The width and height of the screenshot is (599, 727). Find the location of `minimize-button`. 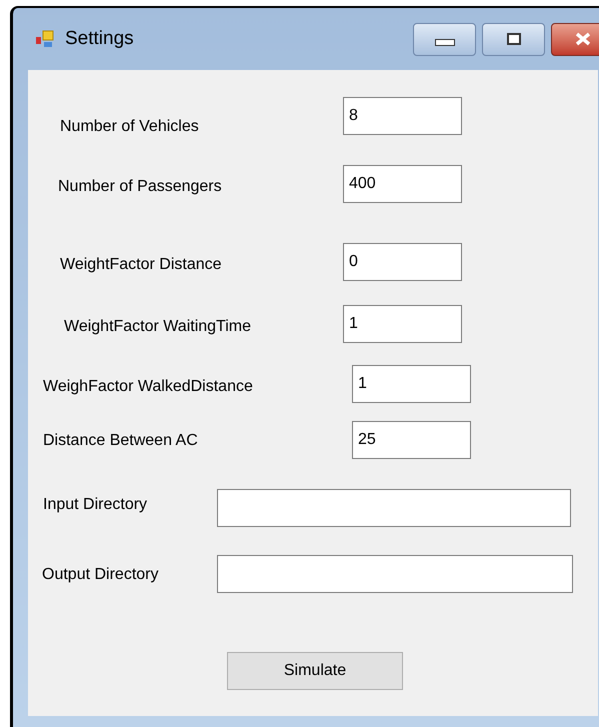

minimize-button is located at coordinates (444, 39).